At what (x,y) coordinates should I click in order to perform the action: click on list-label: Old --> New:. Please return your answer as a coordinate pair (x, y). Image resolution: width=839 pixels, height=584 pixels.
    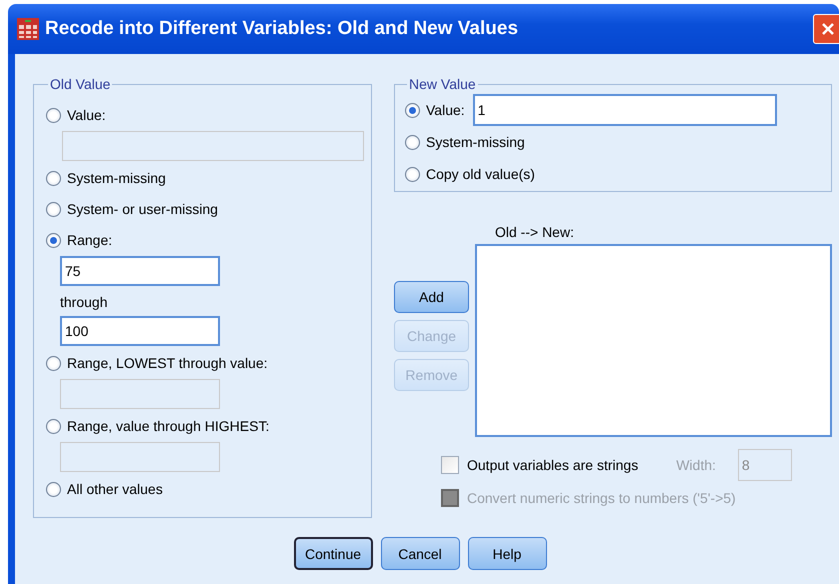
    Looking at the image, I should click on (535, 232).